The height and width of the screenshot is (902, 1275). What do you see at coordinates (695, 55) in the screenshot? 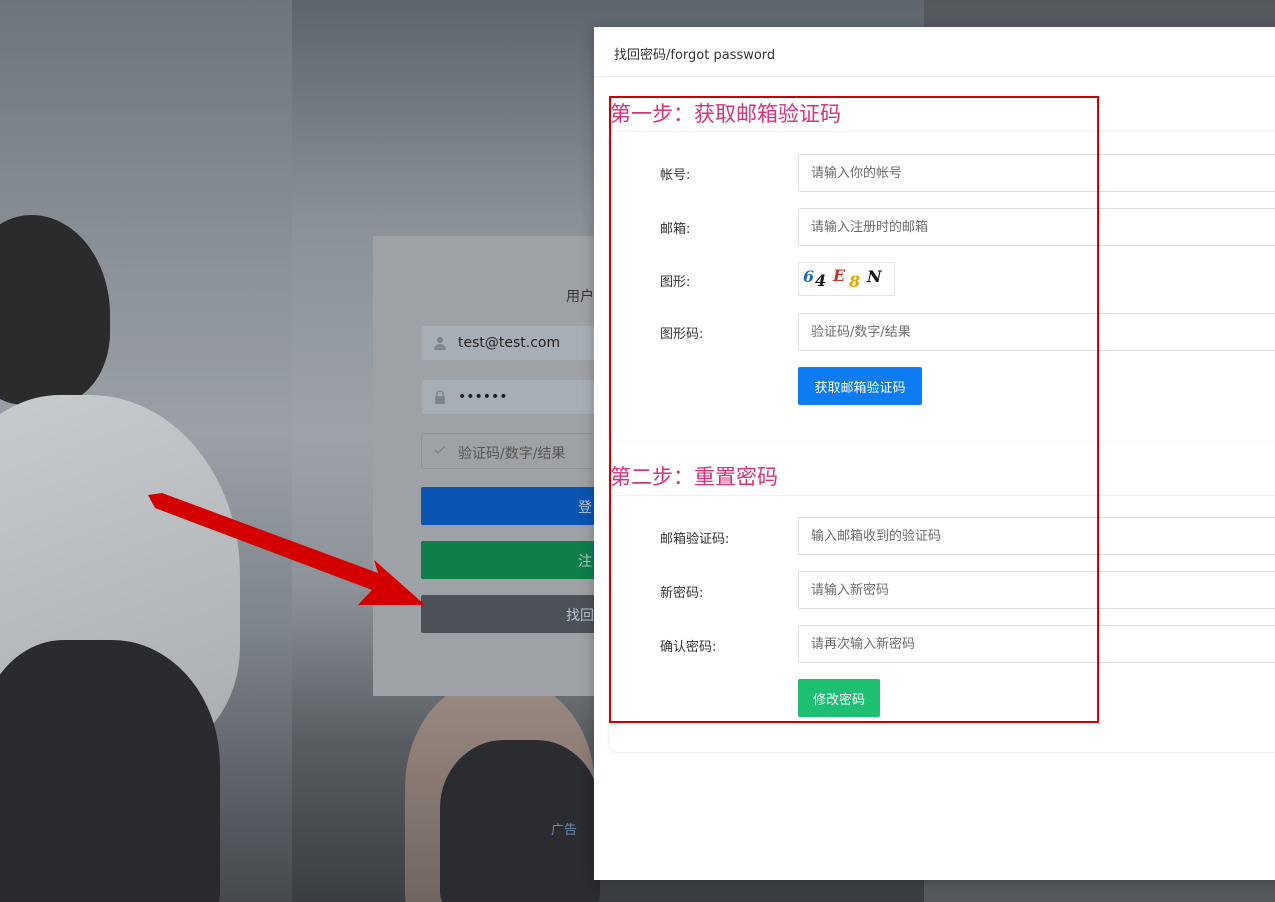
I see `modal-title: 找回密码/forgot password` at bounding box center [695, 55].